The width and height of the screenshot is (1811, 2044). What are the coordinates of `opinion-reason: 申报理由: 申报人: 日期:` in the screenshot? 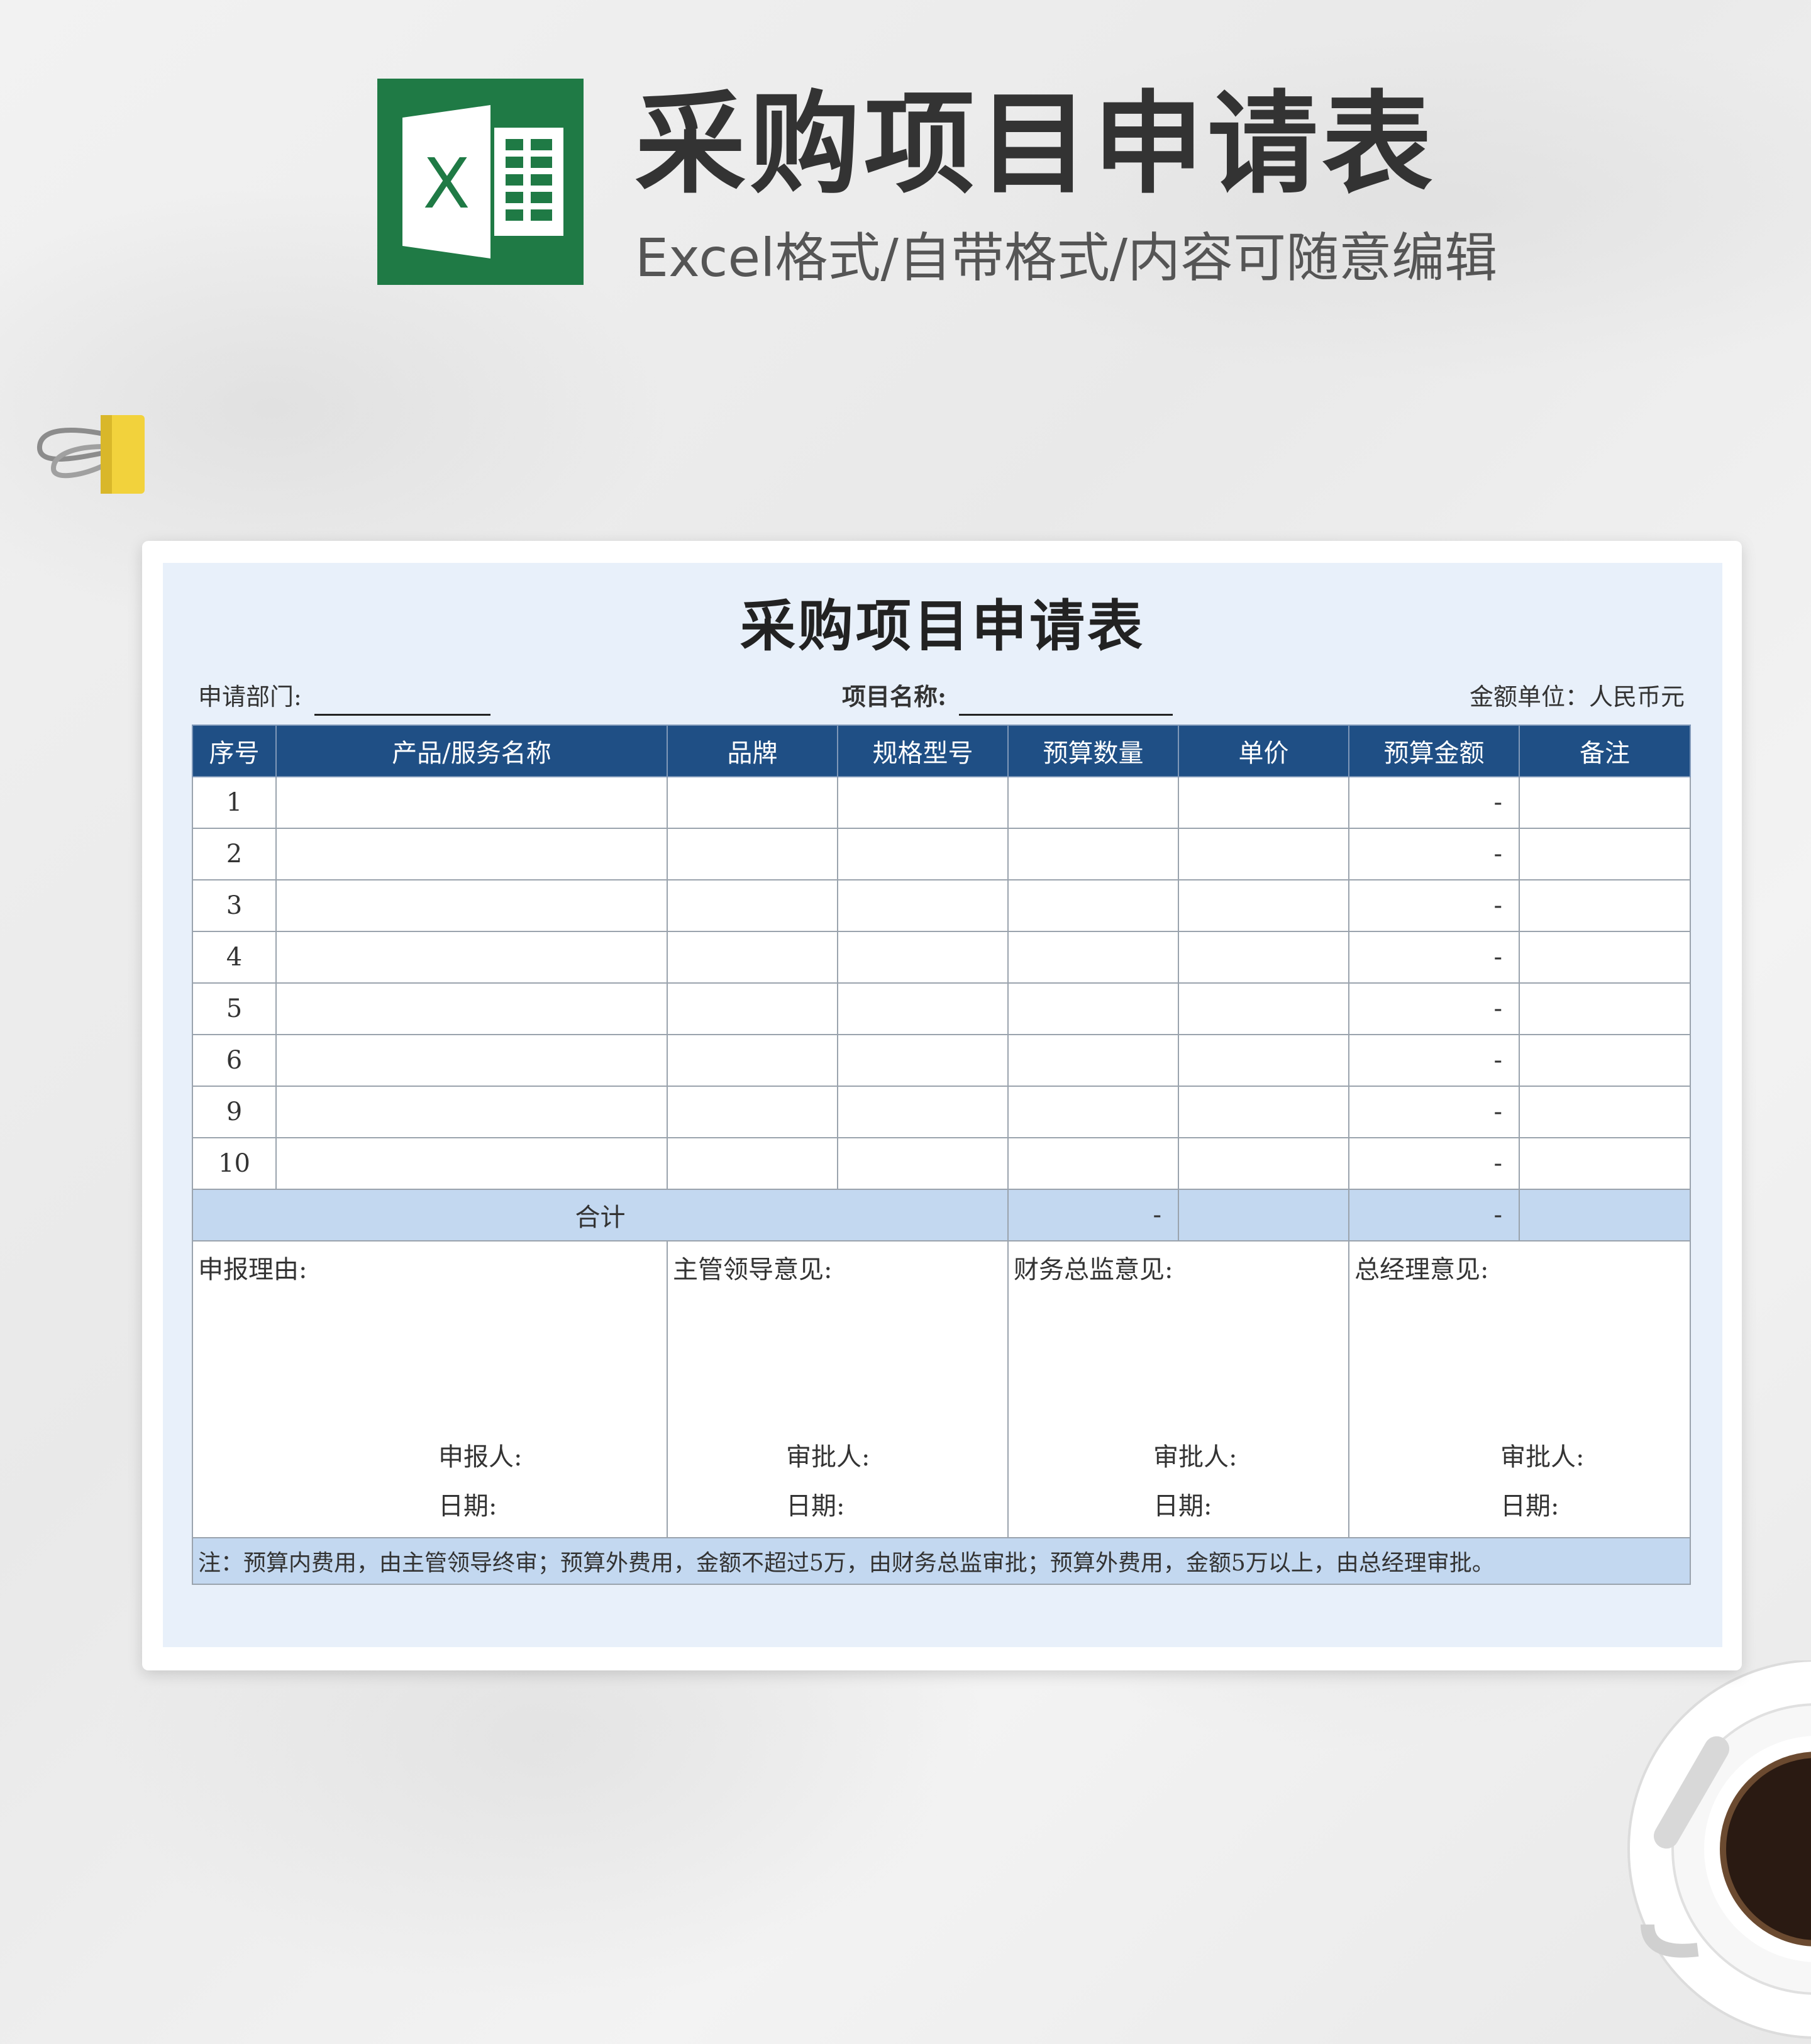 It's located at (430, 1389).